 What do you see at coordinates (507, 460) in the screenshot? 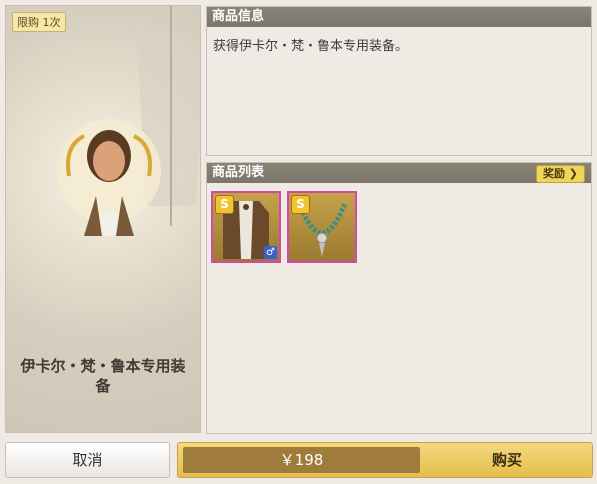
I see `buy-button: 购买` at bounding box center [507, 460].